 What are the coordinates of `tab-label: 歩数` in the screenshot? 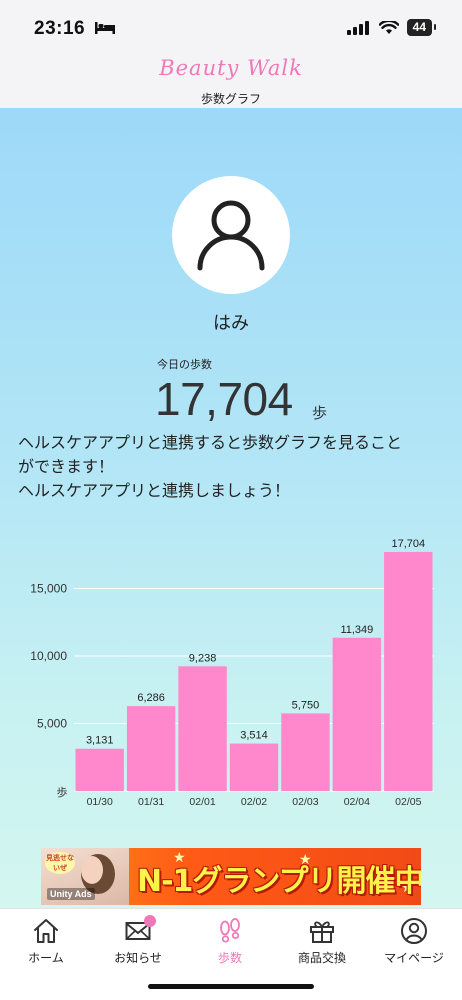 It's located at (229, 958).